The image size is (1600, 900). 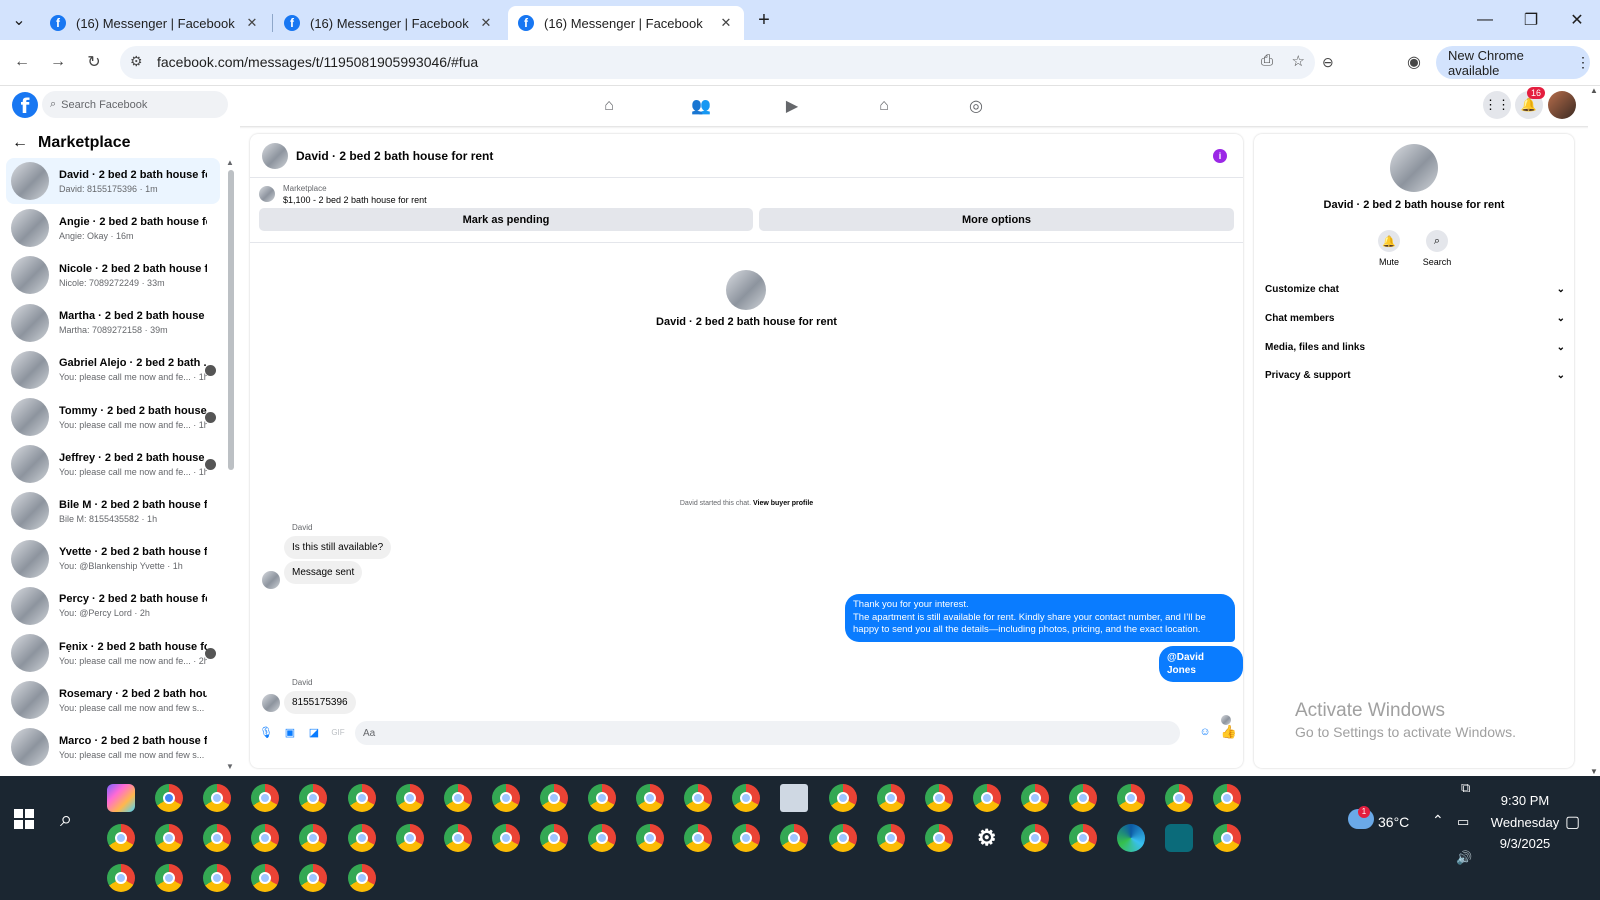 I want to click on gif-icon: GIF, so click(x=338, y=732).